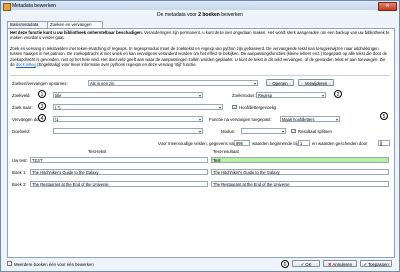  I want to click on search-for-input: (.*), so click(138, 107).